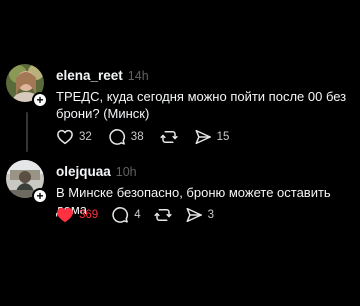  Describe the element at coordinates (89, 75) in the screenshot. I see `username: elena_reet` at that location.